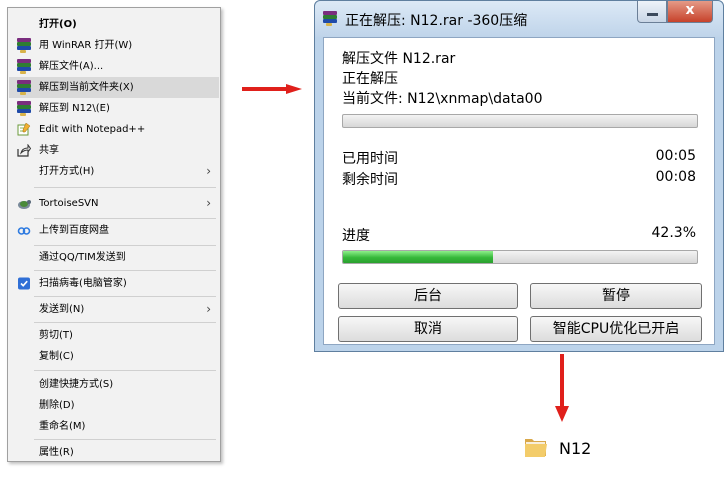  I want to click on menu-item-create-shortcut: 创建快捷方式(S), so click(114, 384).